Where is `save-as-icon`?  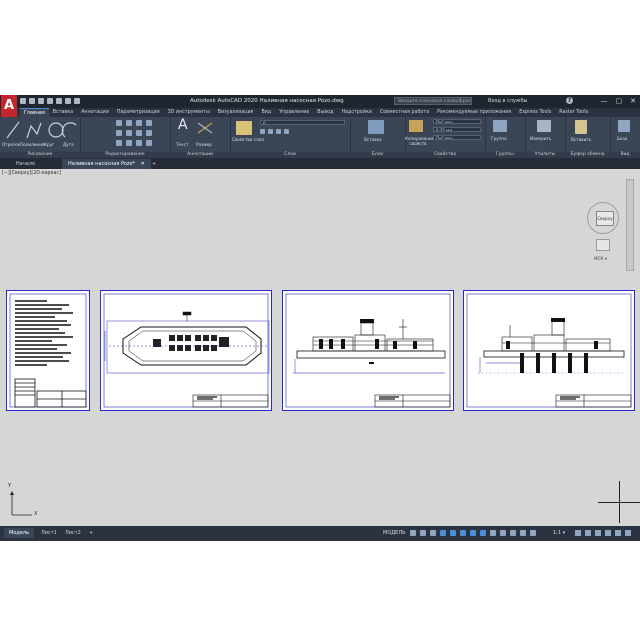 save-as-icon is located at coordinates (50, 101).